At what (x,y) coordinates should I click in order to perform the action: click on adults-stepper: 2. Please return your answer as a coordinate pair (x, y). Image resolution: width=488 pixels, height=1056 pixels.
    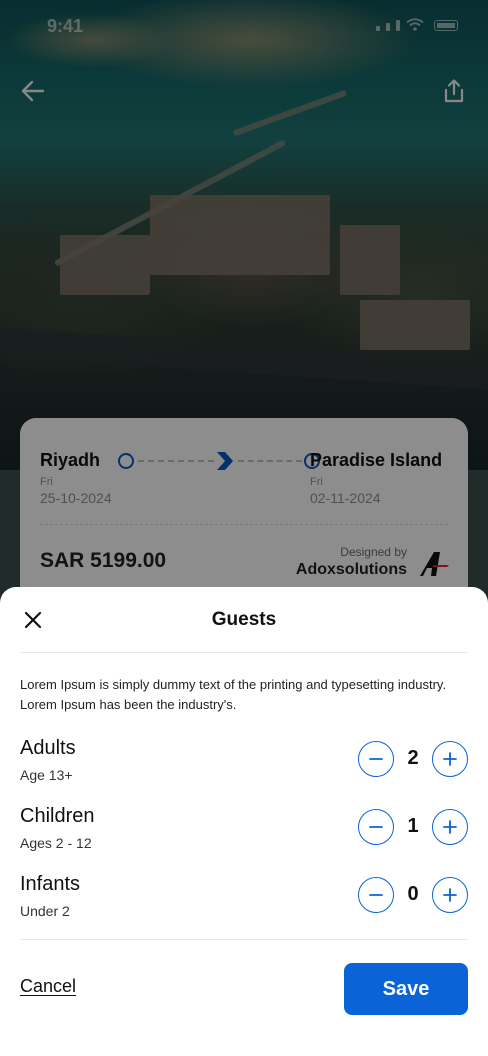
    Looking at the image, I should click on (413, 760).